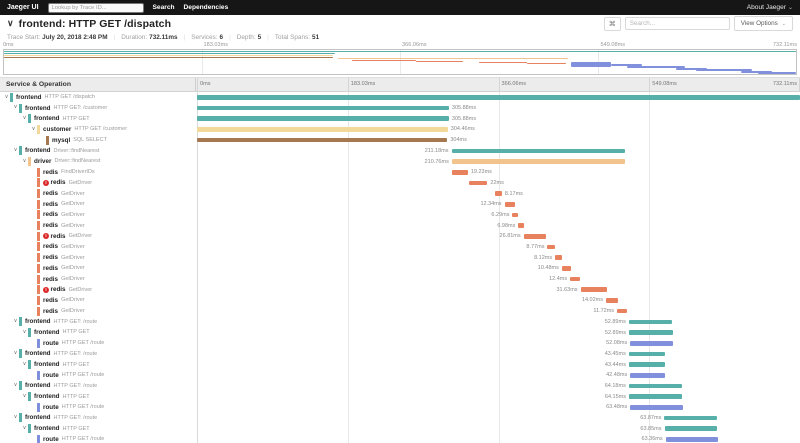  Describe the element at coordinates (98, 129) in the screenshot. I see `span-name-cell: ∨ customer HTTP GET /customer` at that location.